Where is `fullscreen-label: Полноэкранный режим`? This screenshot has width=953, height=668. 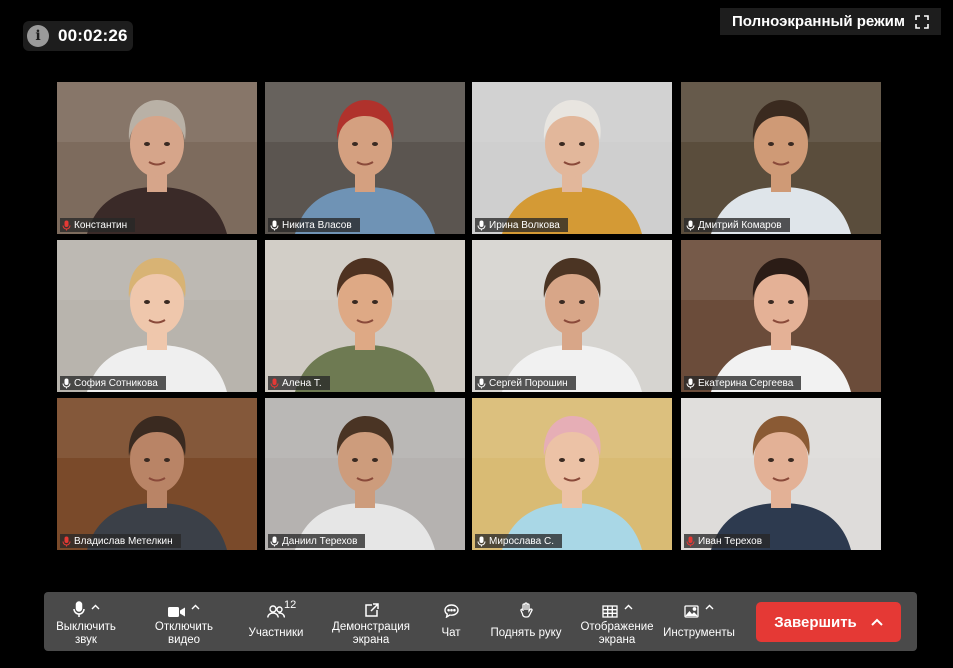 fullscreen-label: Полноэкранный режим is located at coordinates (818, 21).